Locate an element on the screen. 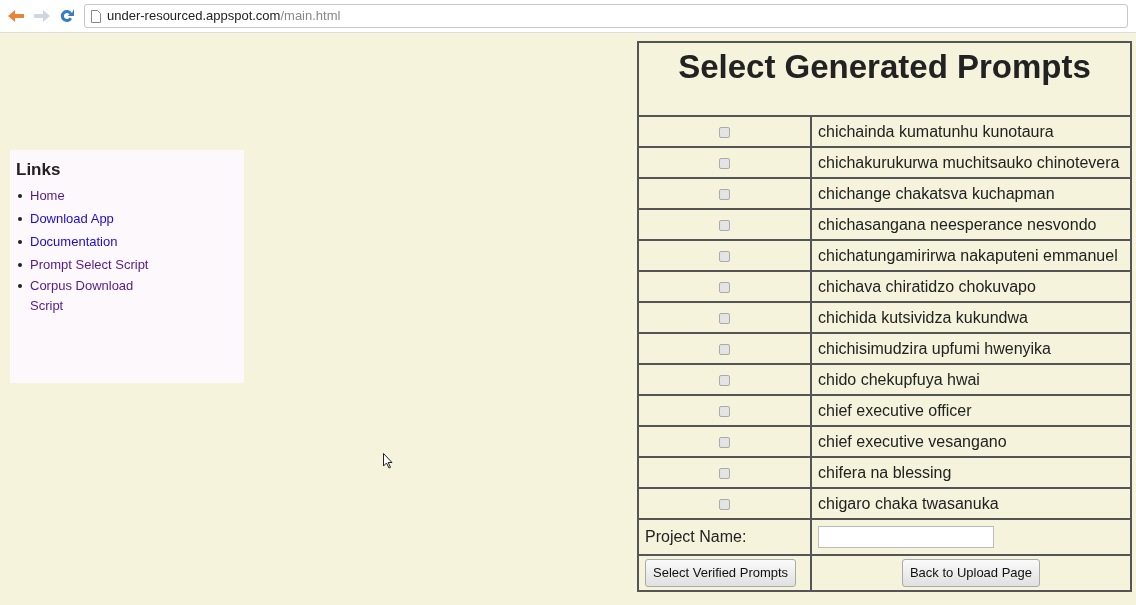 Image resolution: width=1136 pixels, height=605 pixels. prompt-cell: chichisimudzira upfumi hwenyika is located at coordinates (971, 348).